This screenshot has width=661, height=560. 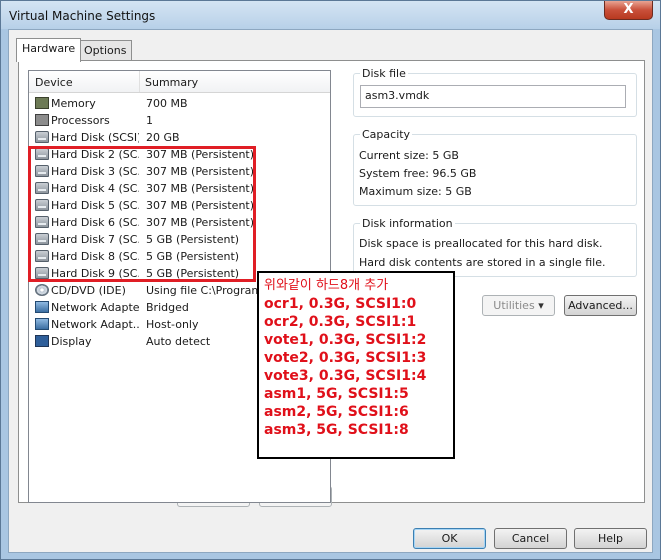 I want to click on utilities-button: Utilities ▾, so click(x=518, y=305).